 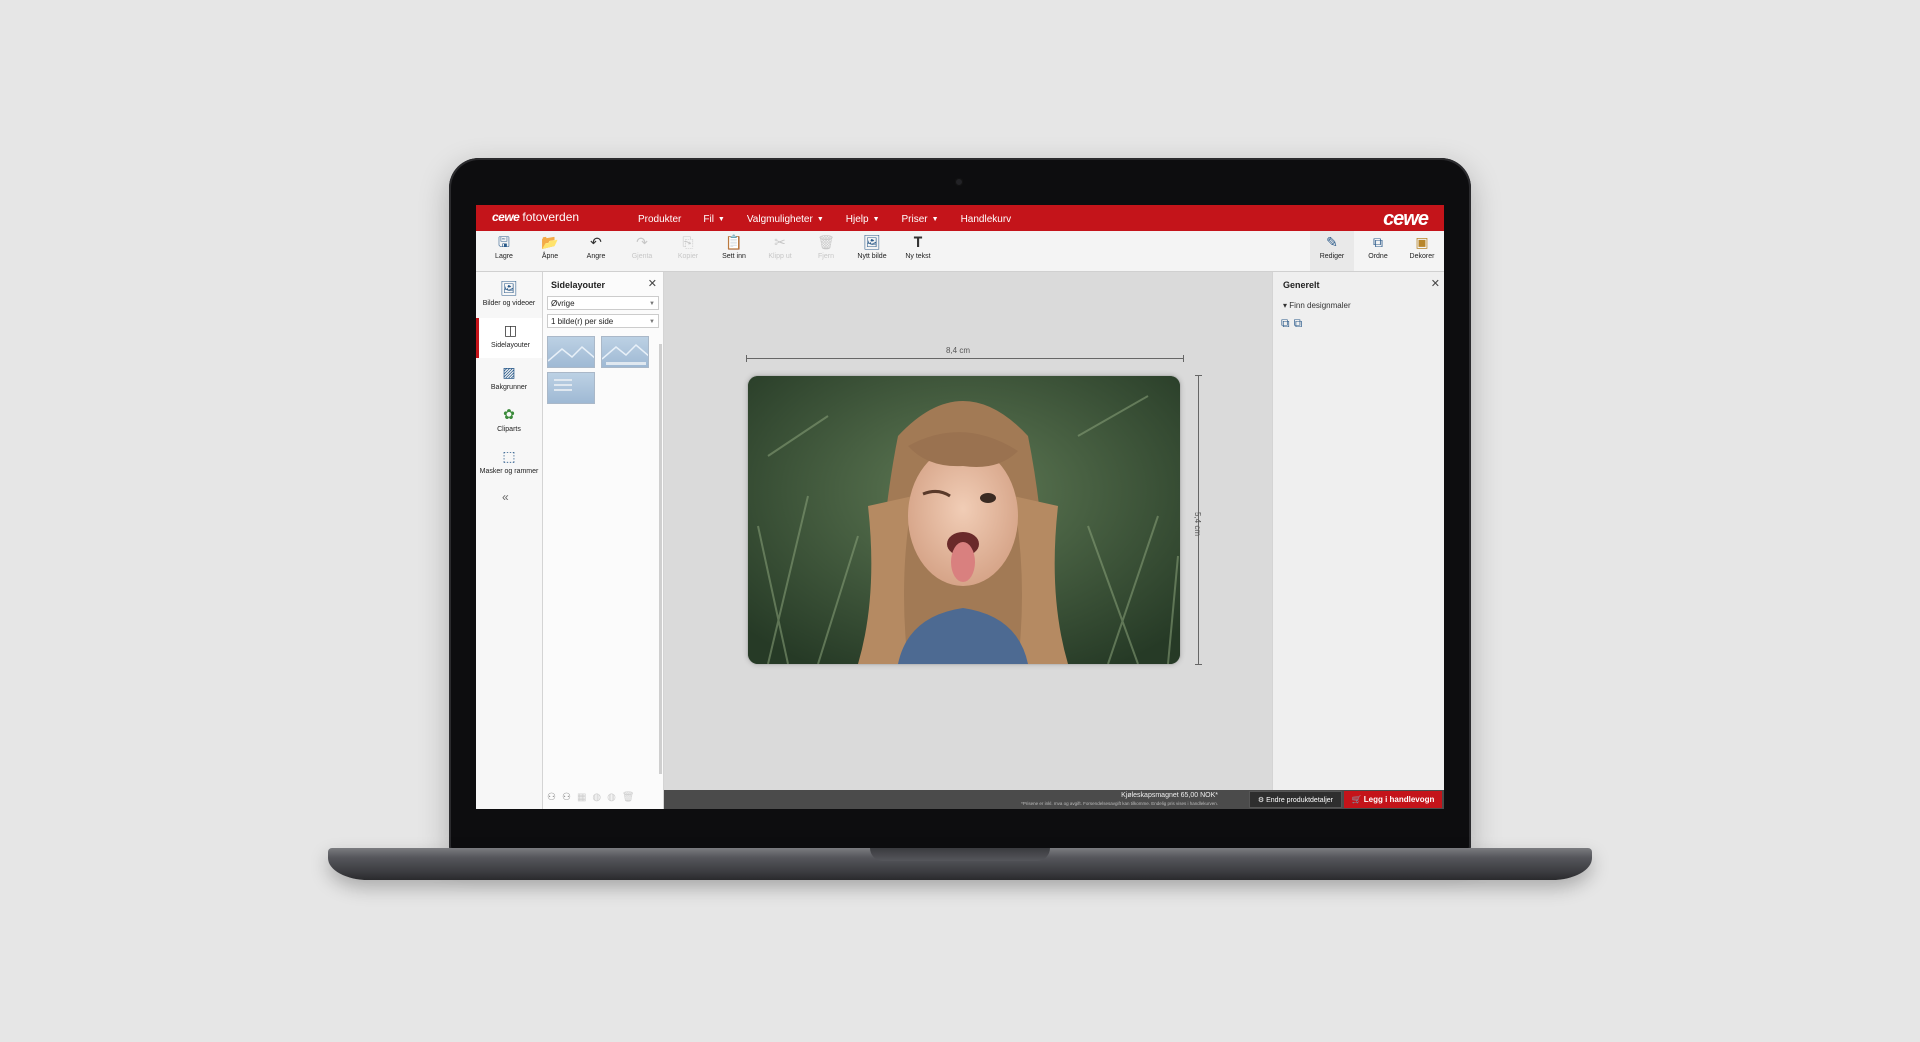 I want to click on nav-sidelayouter: ◫ Sidelayouter, so click(x=509, y=338).